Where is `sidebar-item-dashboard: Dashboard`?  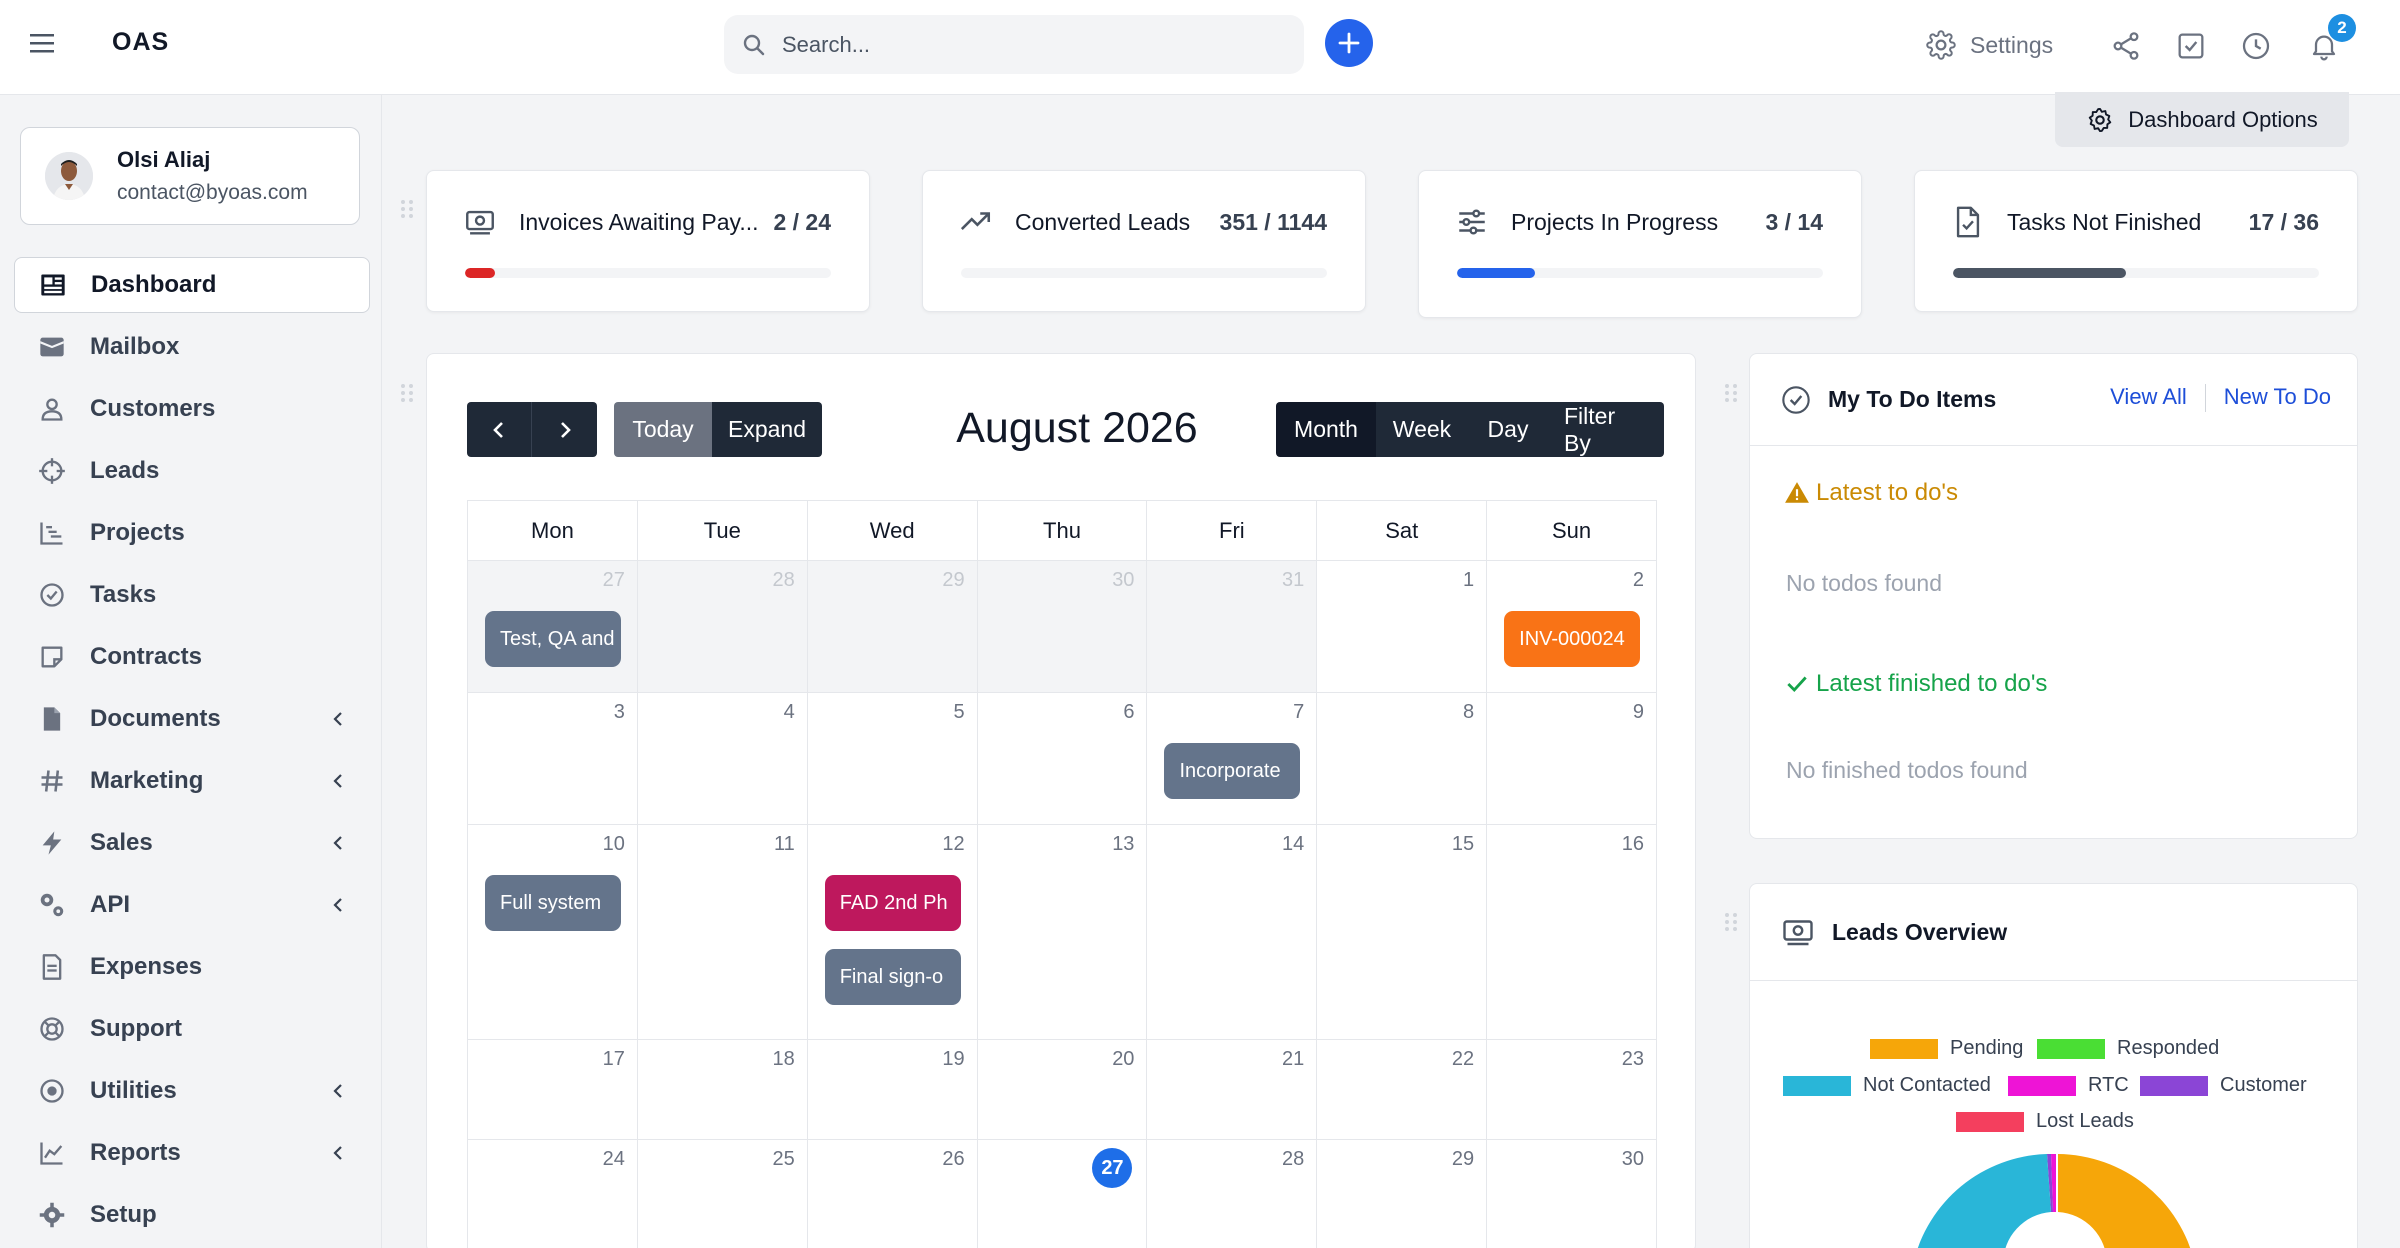
sidebar-item-dashboard: Dashboard is located at coordinates (192, 285).